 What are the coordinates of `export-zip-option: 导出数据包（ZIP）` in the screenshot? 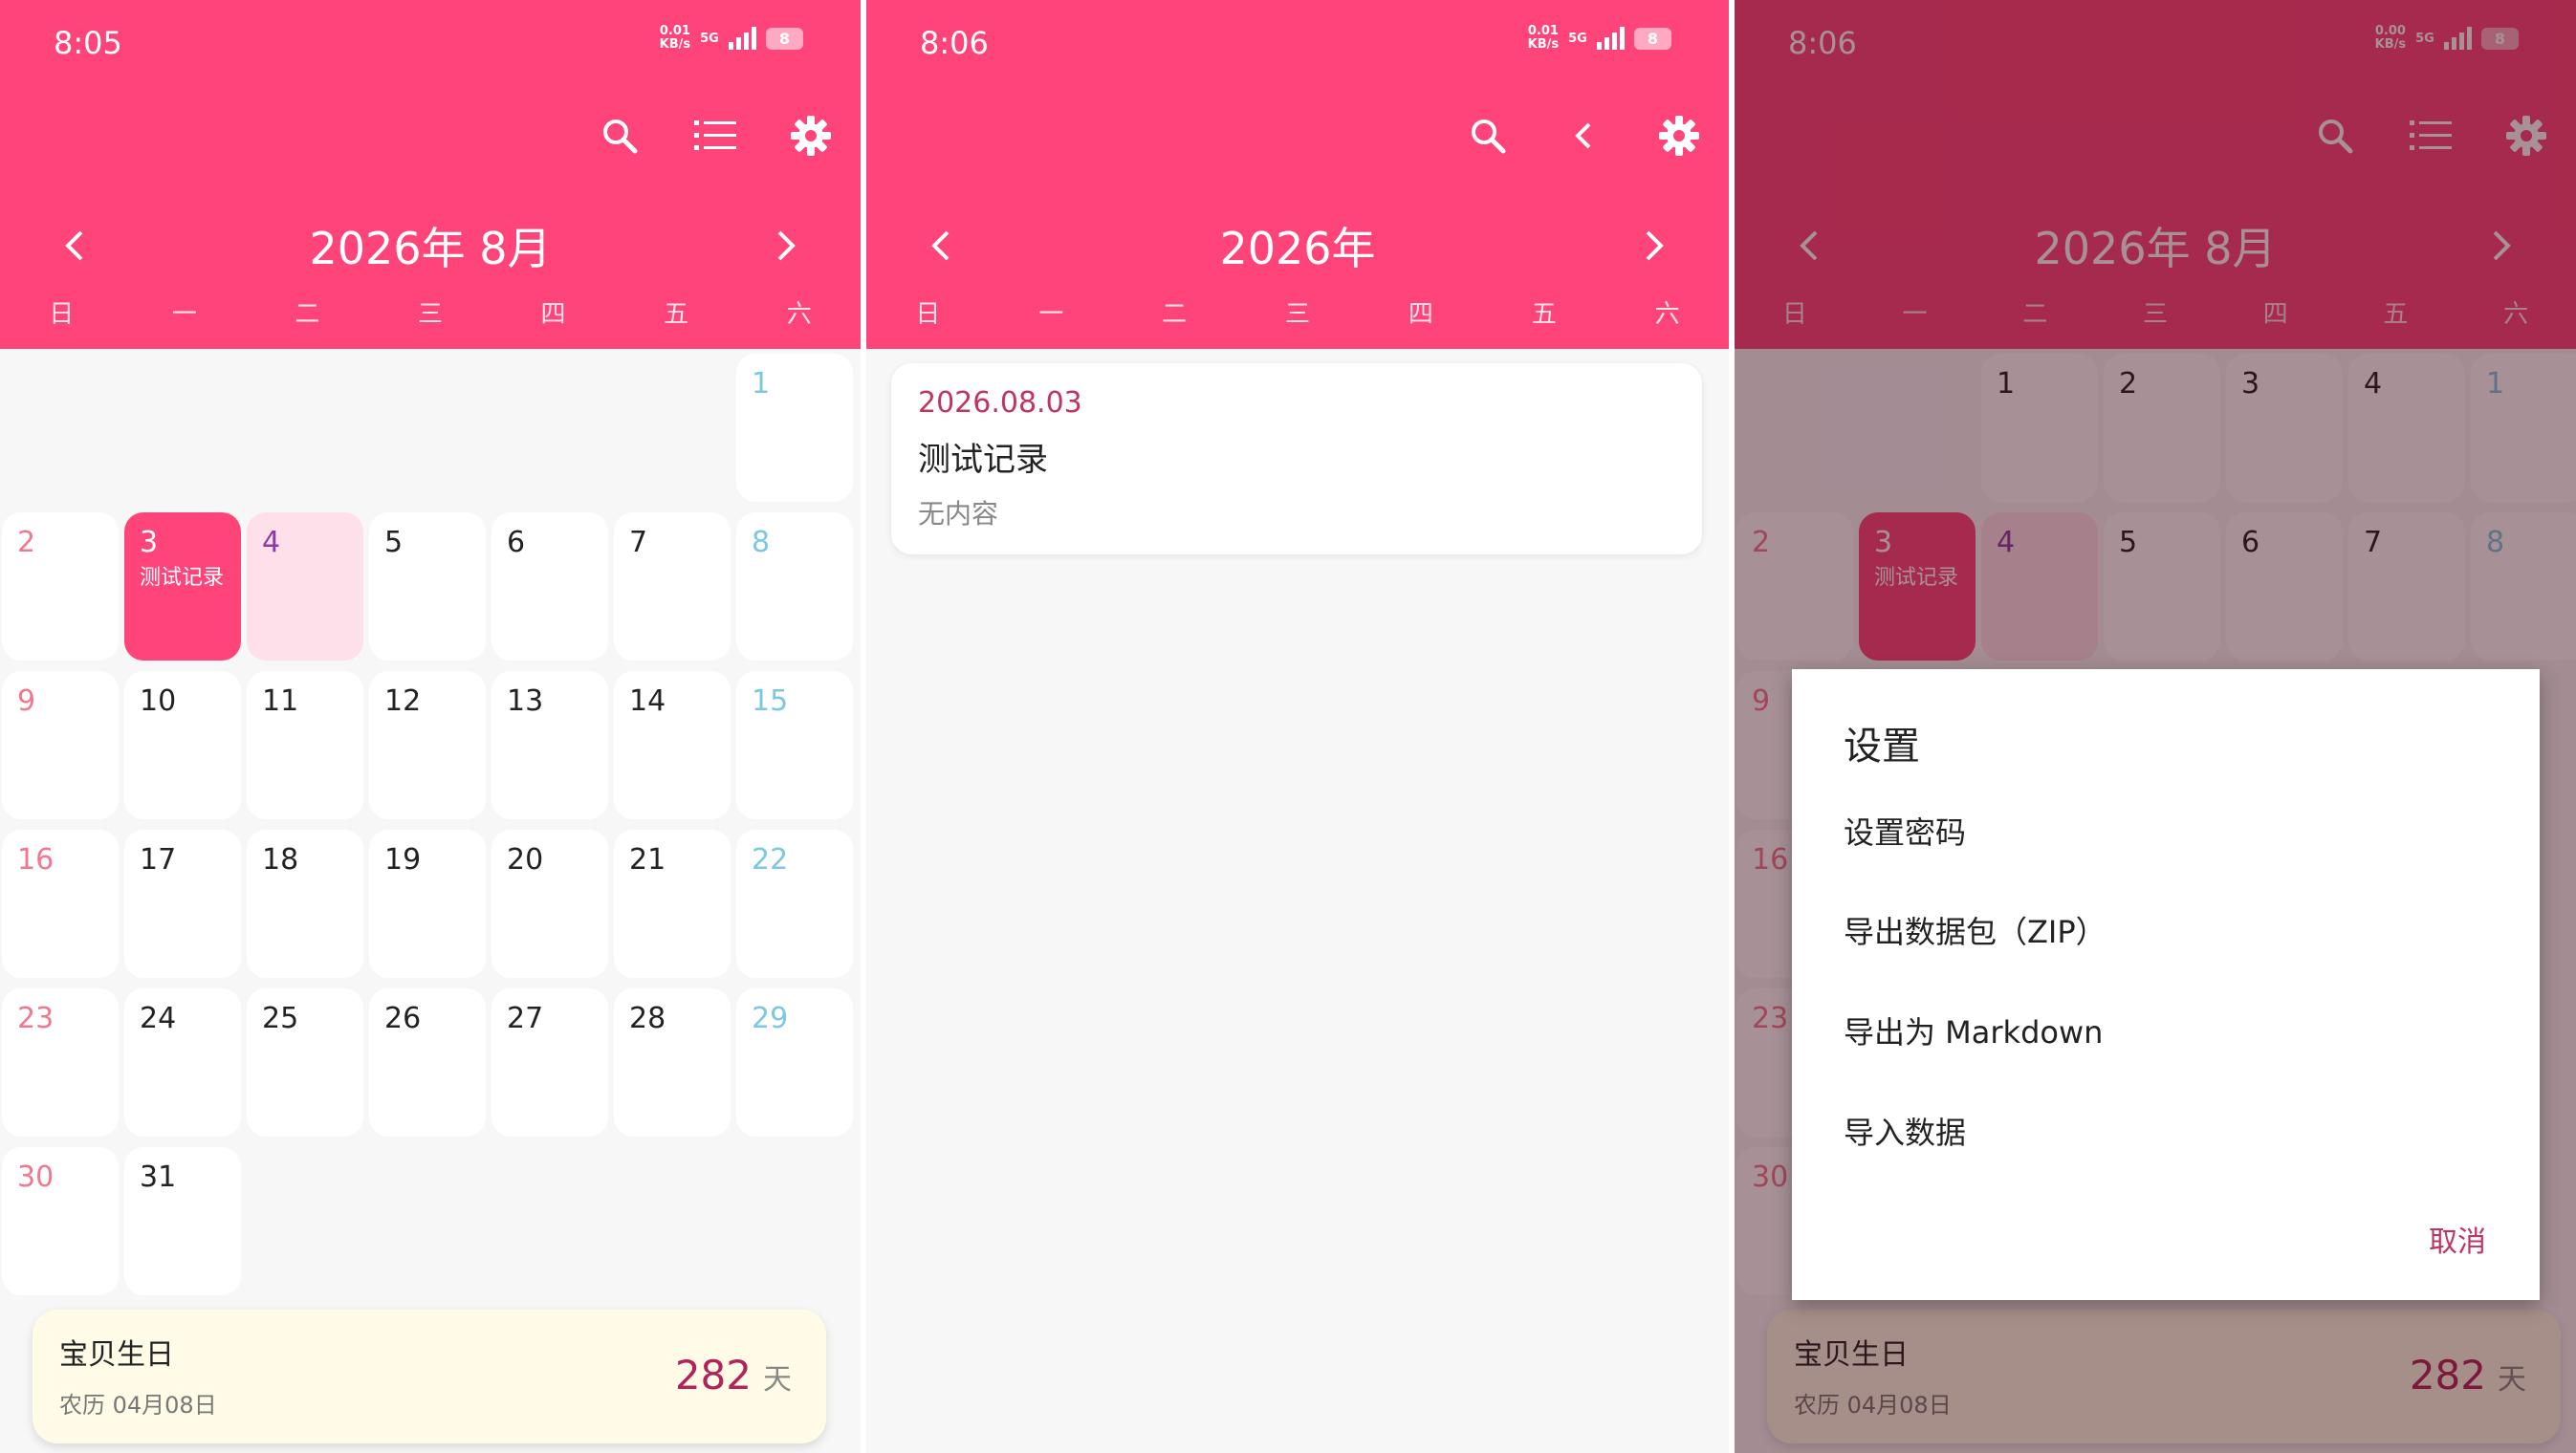 It's located at (1975, 930).